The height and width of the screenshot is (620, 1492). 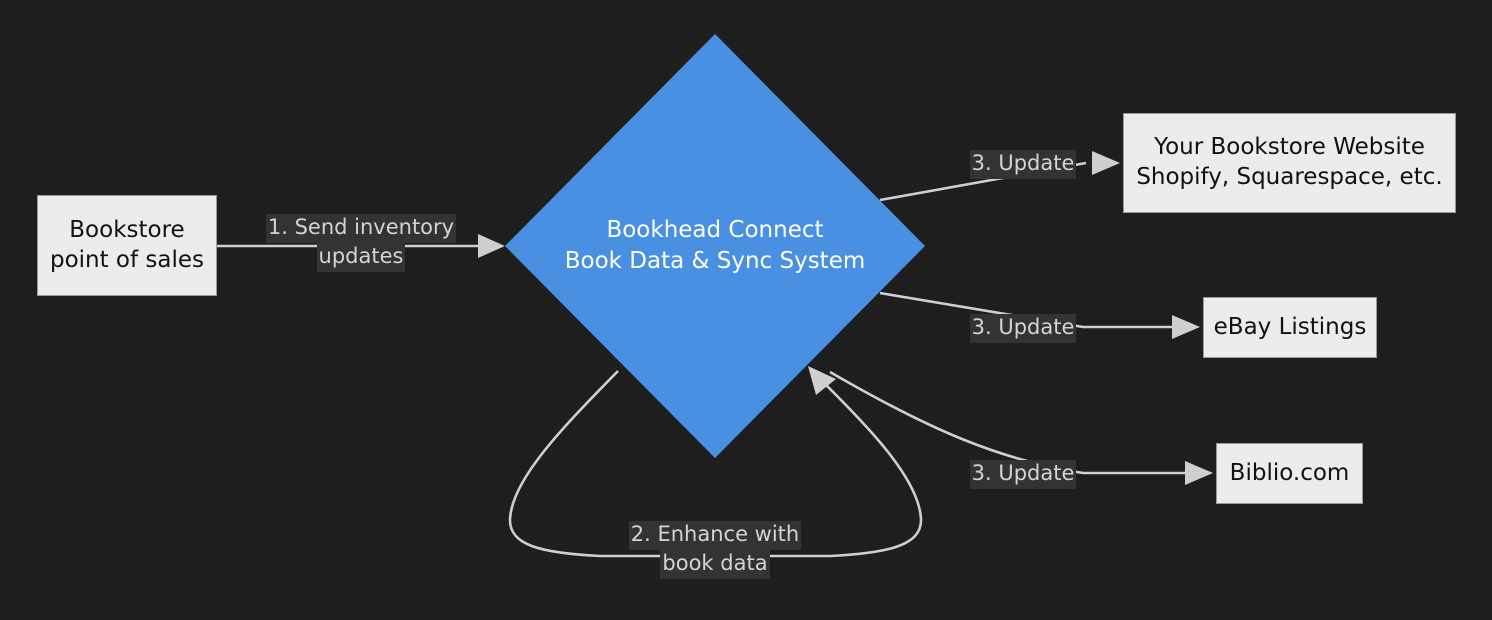 I want to click on ebay-label-line1: eBay Listings, so click(x=1290, y=326).